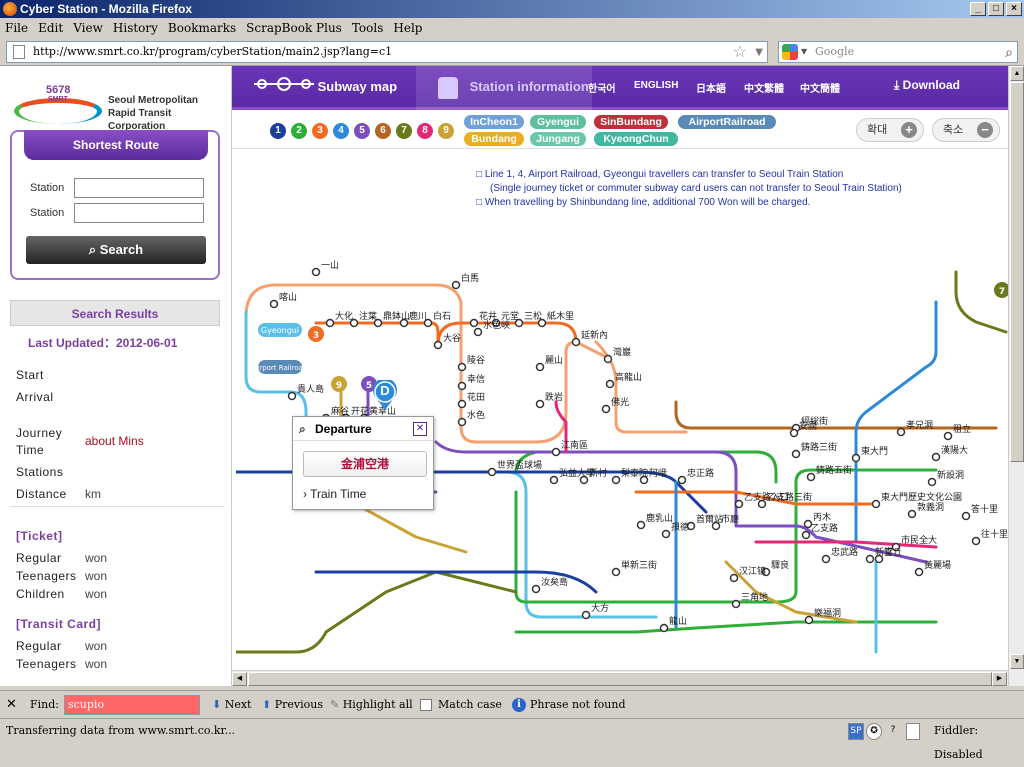 The width and height of the screenshot is (1024, 767). What do you see at coordinates (919, 425) in the screenshot?
I see `station-label: 孝兄洞` at bounding box center [919, 425].